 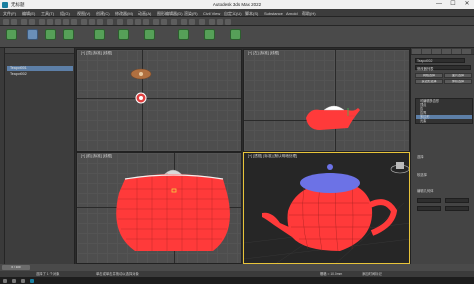 I want to click on rectangle-selection-icon, so click(x=66, y=21).